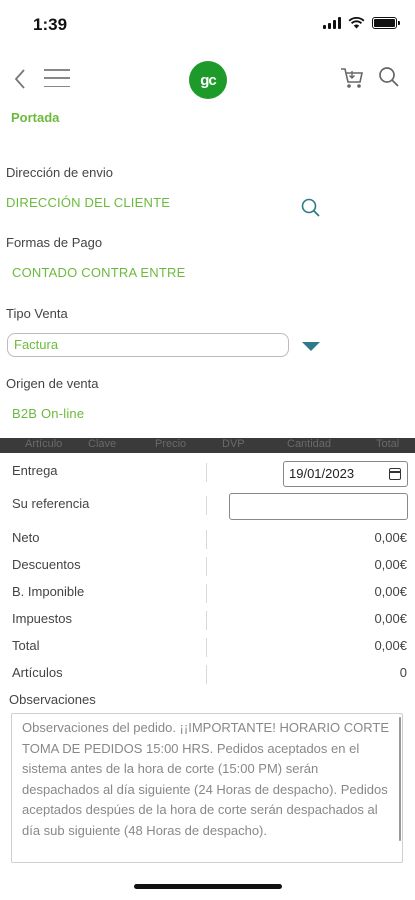  I want to click on totals-label: Total, so click(26, 645).